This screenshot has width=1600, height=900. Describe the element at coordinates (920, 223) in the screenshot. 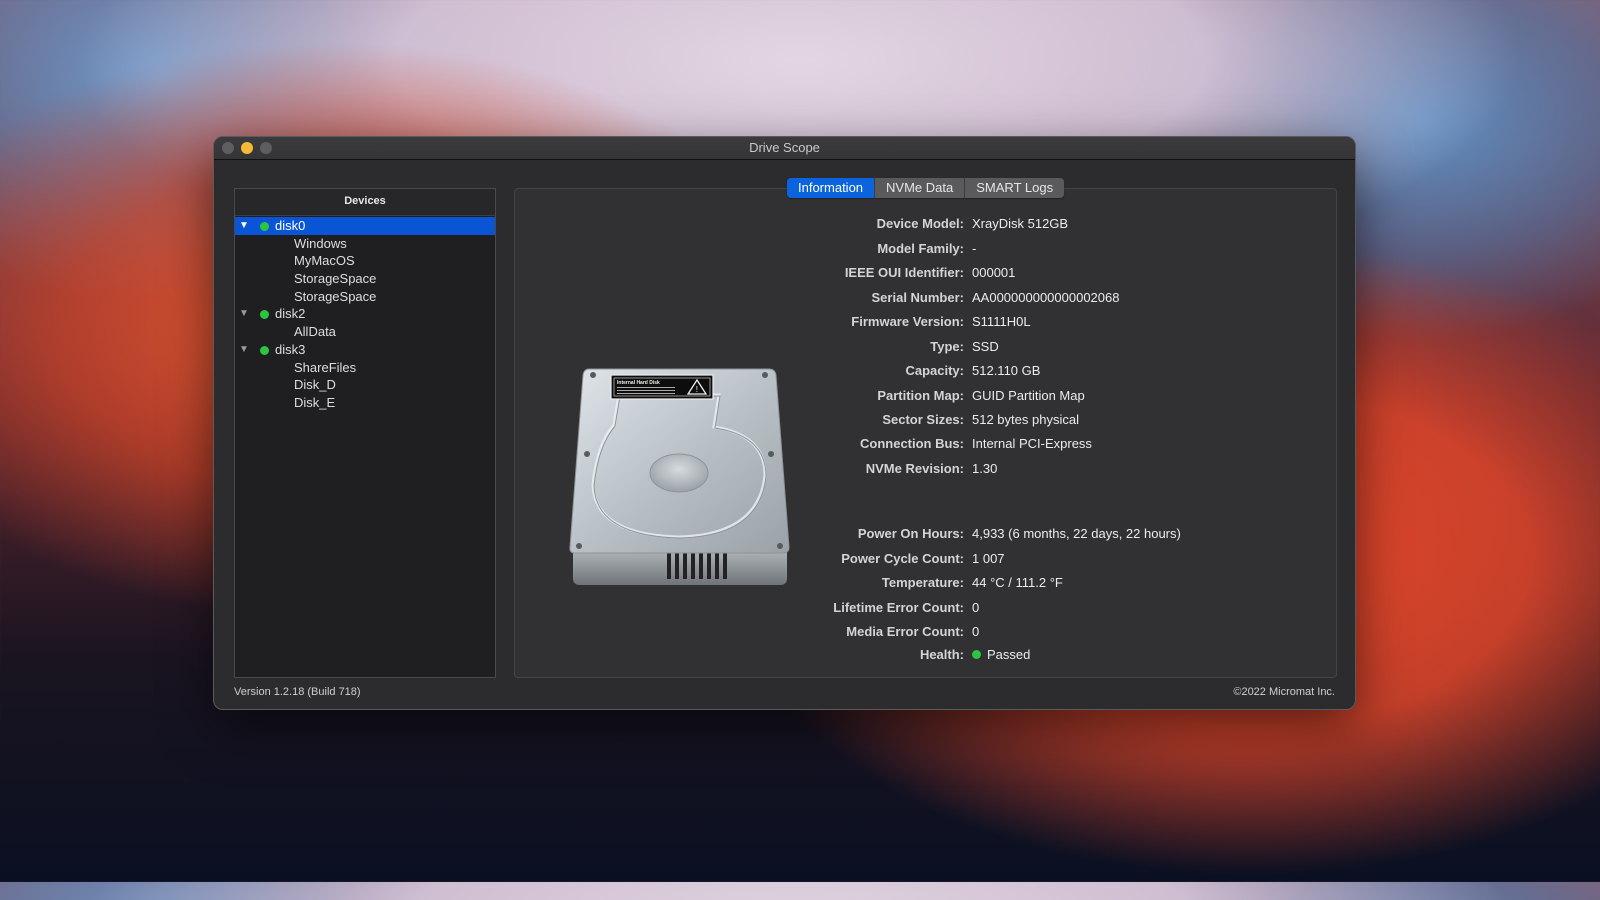

I see `info-label: Device Model:` at that location.